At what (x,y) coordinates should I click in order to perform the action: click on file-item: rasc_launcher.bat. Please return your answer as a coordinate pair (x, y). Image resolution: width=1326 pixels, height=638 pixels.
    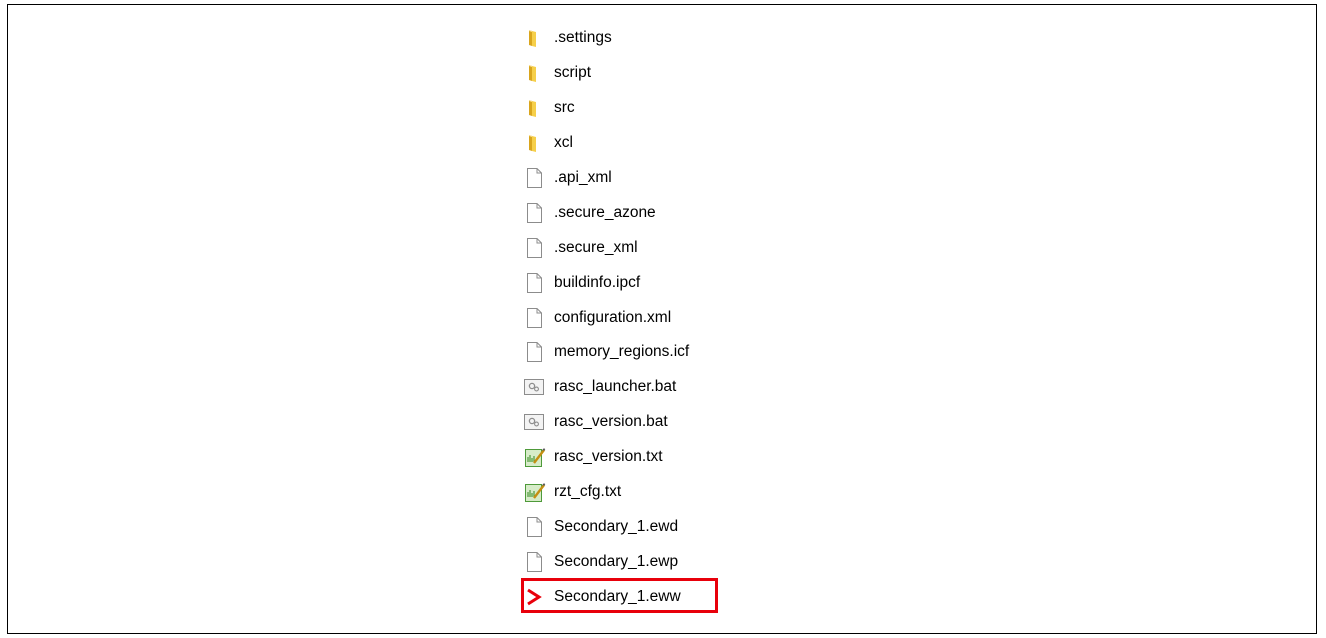
    Looking at the image, I should click on (644, 387).